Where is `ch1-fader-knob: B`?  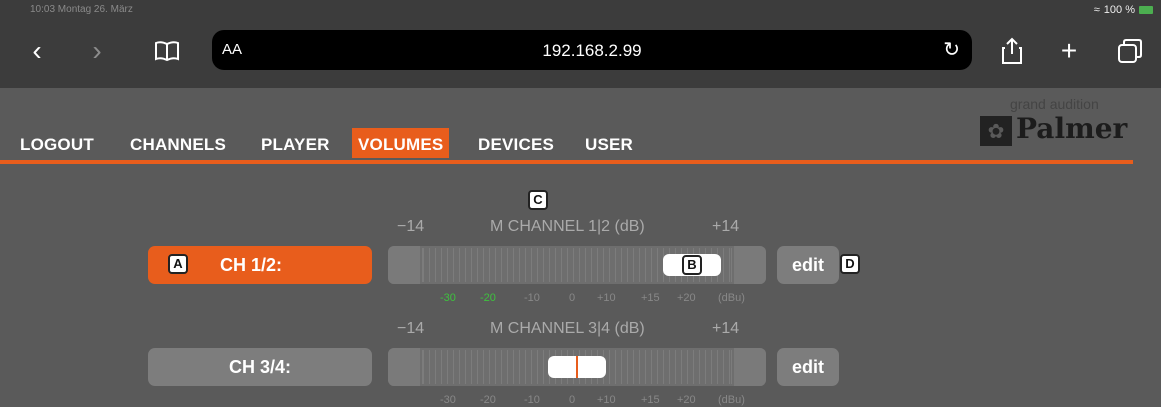 ch1-fader-knob: B is located at coordinates (692, 265).